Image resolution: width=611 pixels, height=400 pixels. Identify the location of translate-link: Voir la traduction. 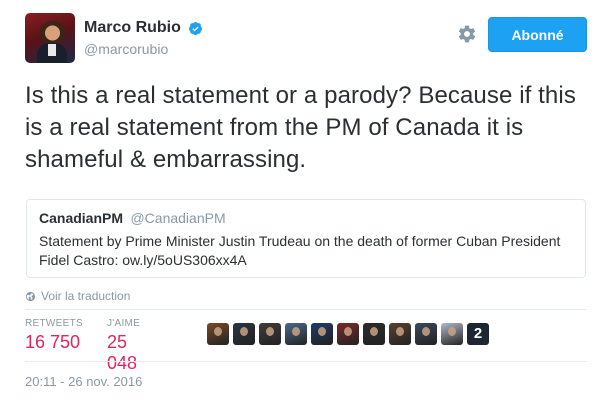
(77, 296).